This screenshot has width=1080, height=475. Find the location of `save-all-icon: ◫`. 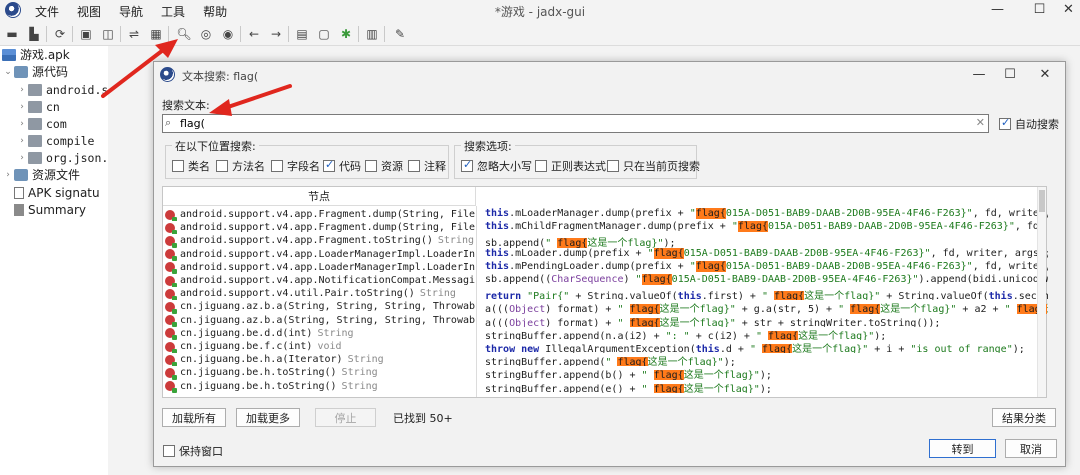

save-all-icon: ◫ is located at coordinates (108, 34).